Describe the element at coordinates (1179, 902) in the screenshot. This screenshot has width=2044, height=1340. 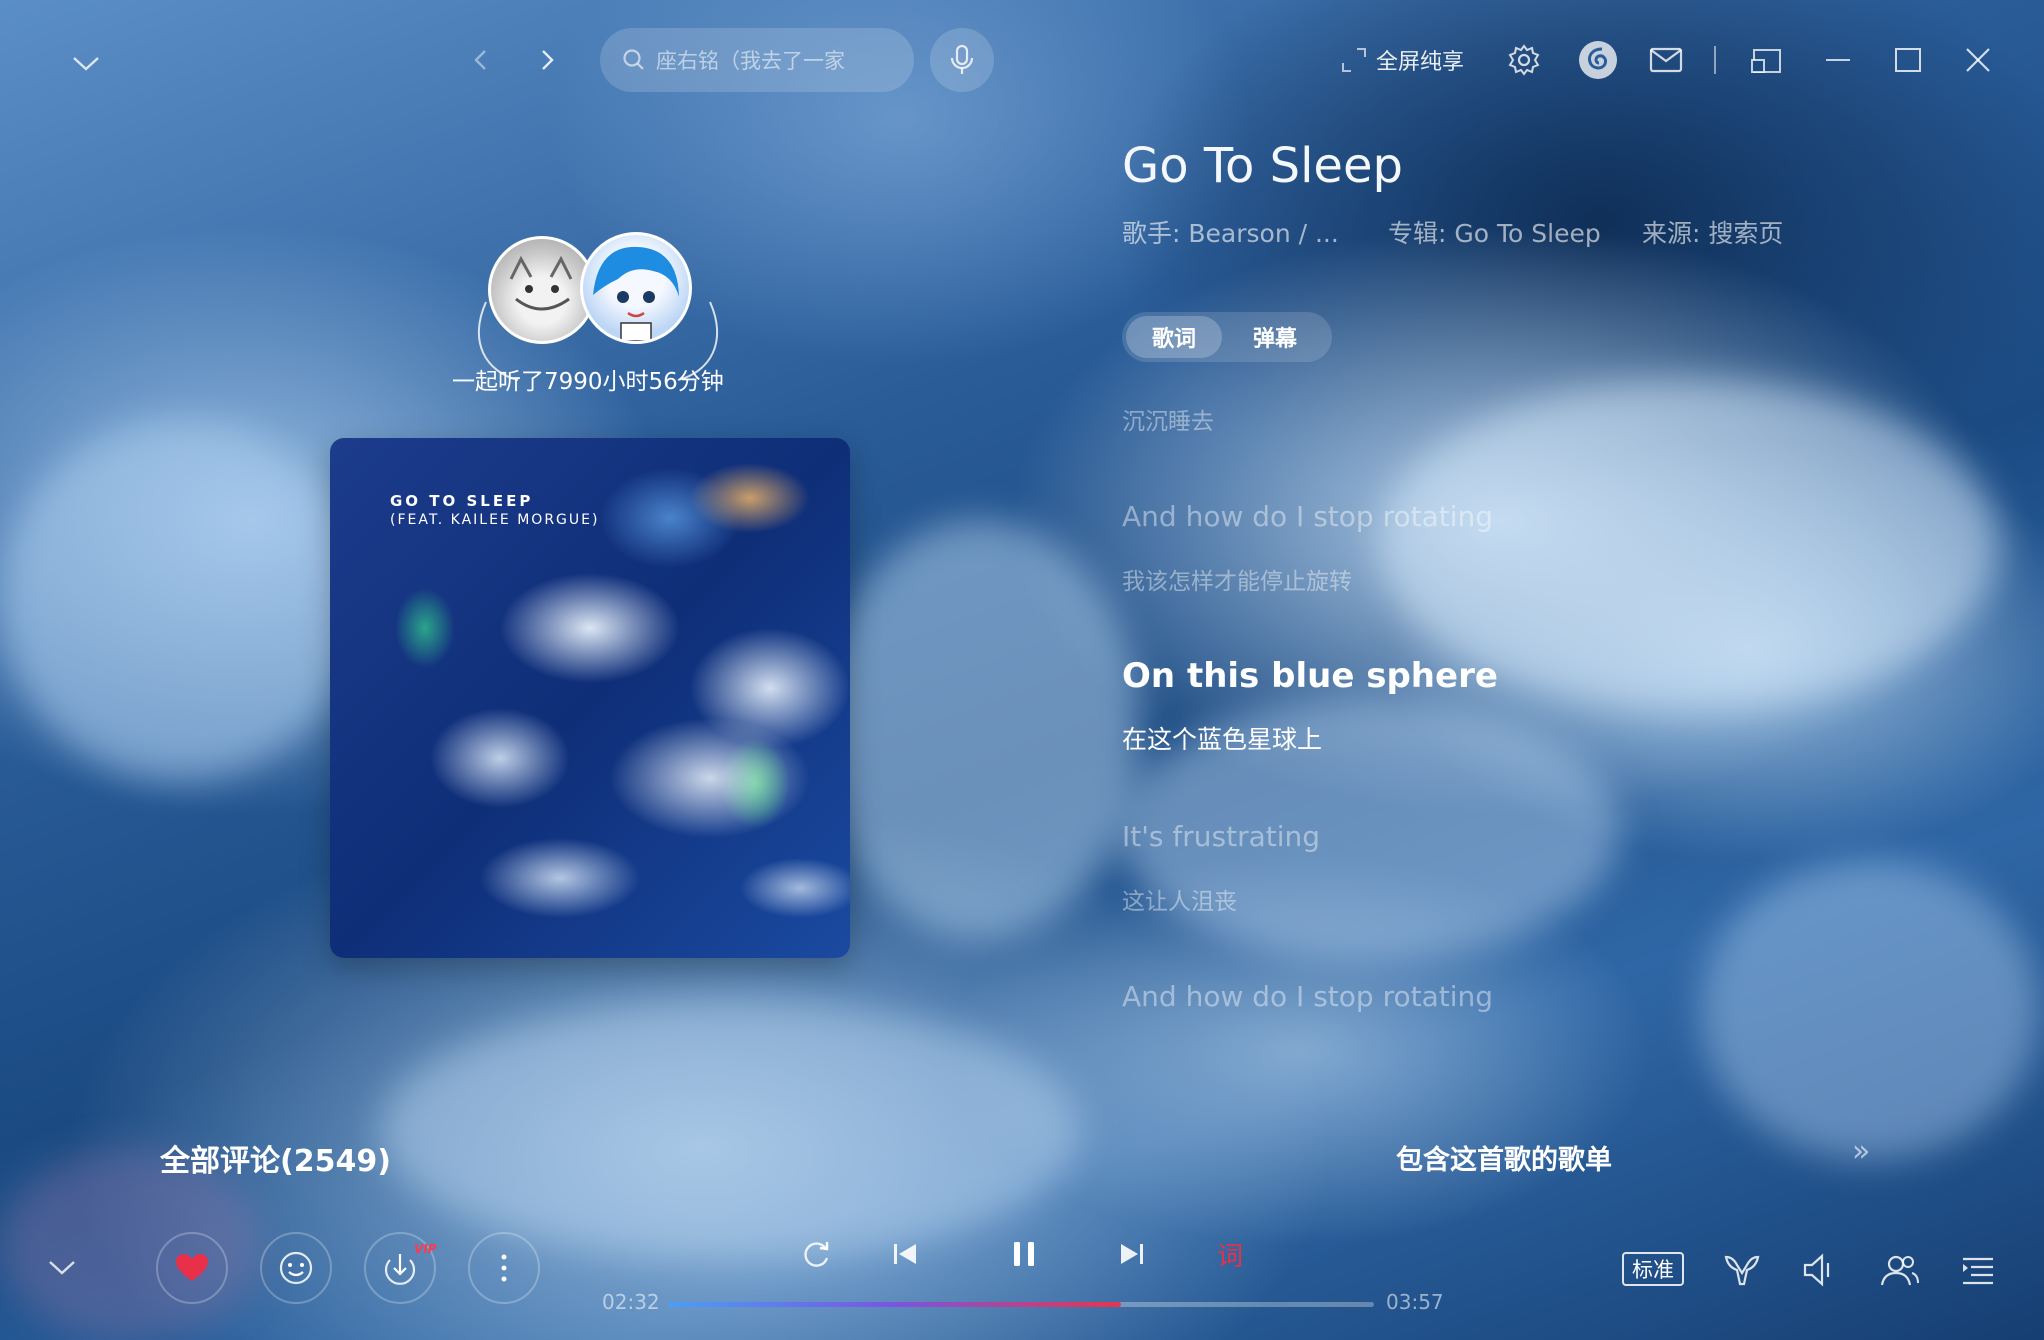
I see `lyric-translation: 这让人沮丧` at that location.